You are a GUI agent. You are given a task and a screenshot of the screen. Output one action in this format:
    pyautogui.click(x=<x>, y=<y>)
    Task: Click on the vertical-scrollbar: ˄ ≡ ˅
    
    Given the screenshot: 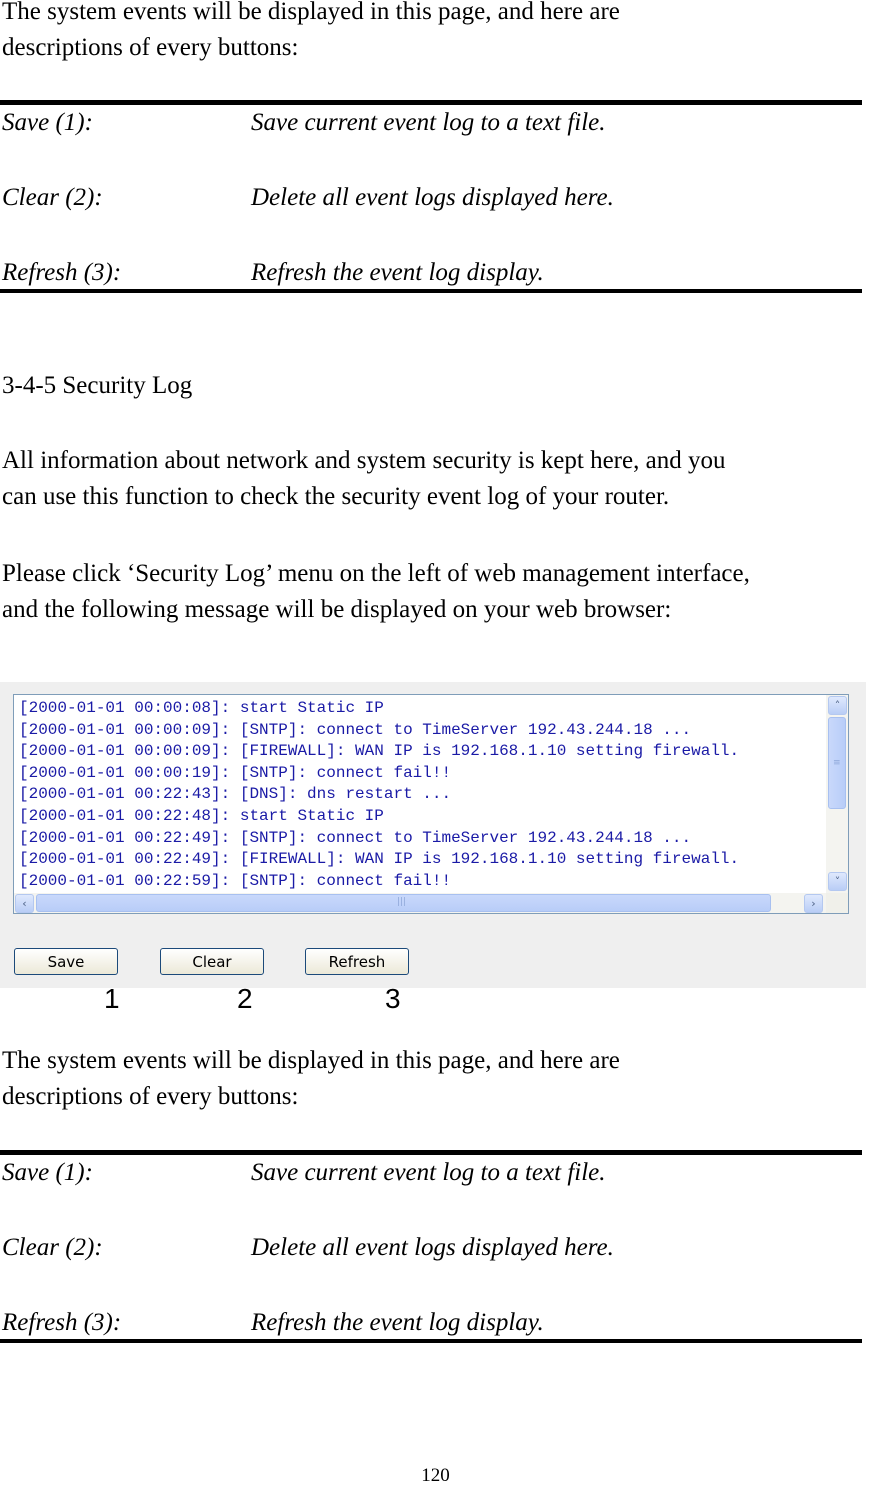 What is the action you would take?
    pyautogui.click(x=837, y=794)
    